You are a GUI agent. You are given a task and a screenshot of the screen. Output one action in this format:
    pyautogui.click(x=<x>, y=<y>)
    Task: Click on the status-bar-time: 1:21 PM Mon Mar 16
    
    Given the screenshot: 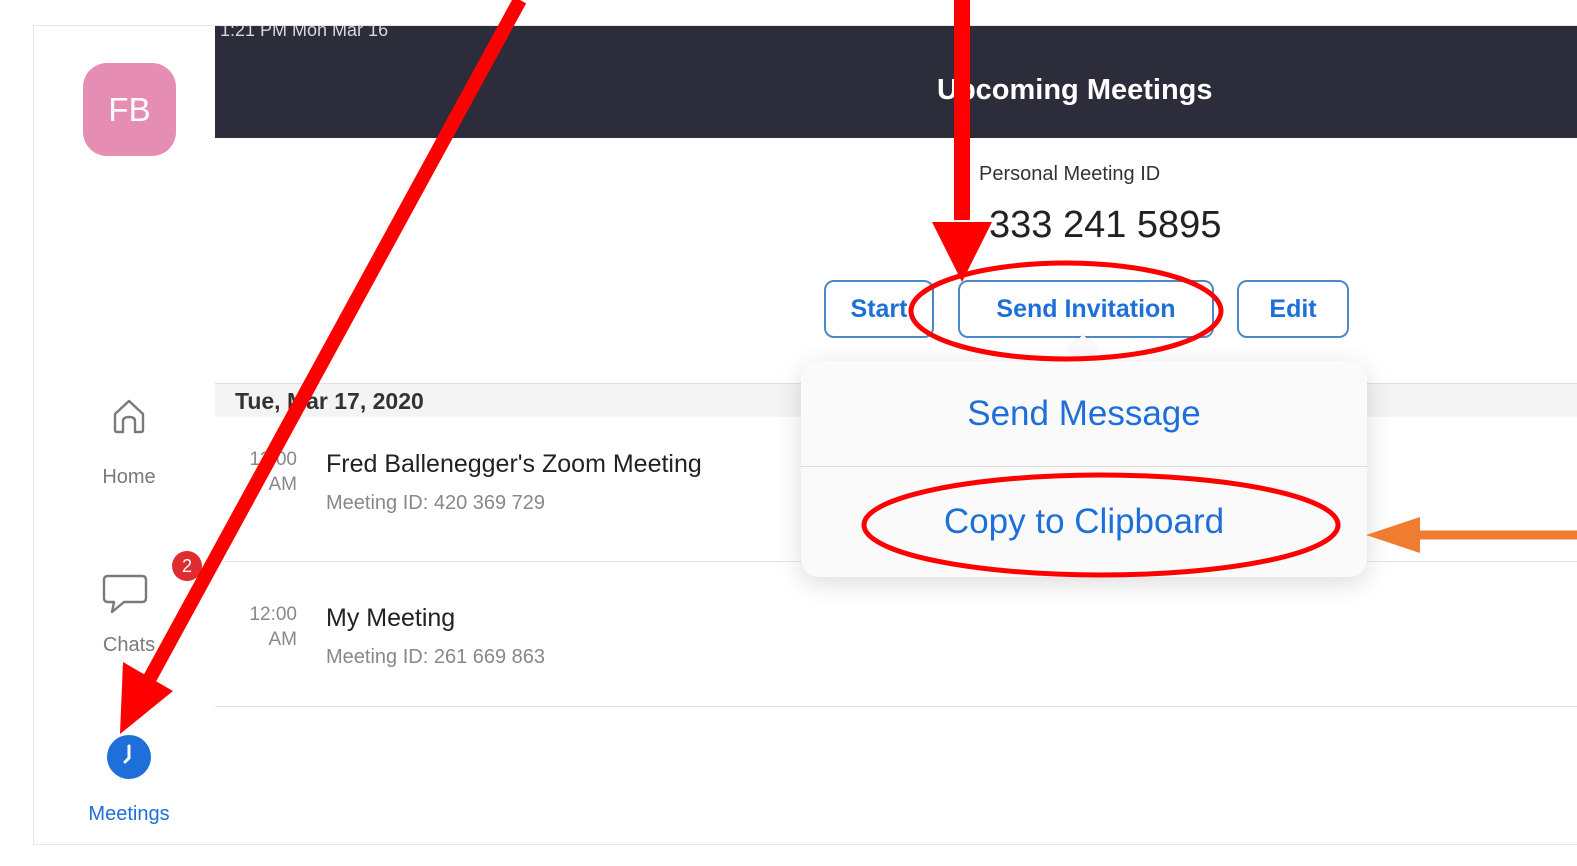 What is the action you would take?
    pyautogui.click(x=304, y=32)
    